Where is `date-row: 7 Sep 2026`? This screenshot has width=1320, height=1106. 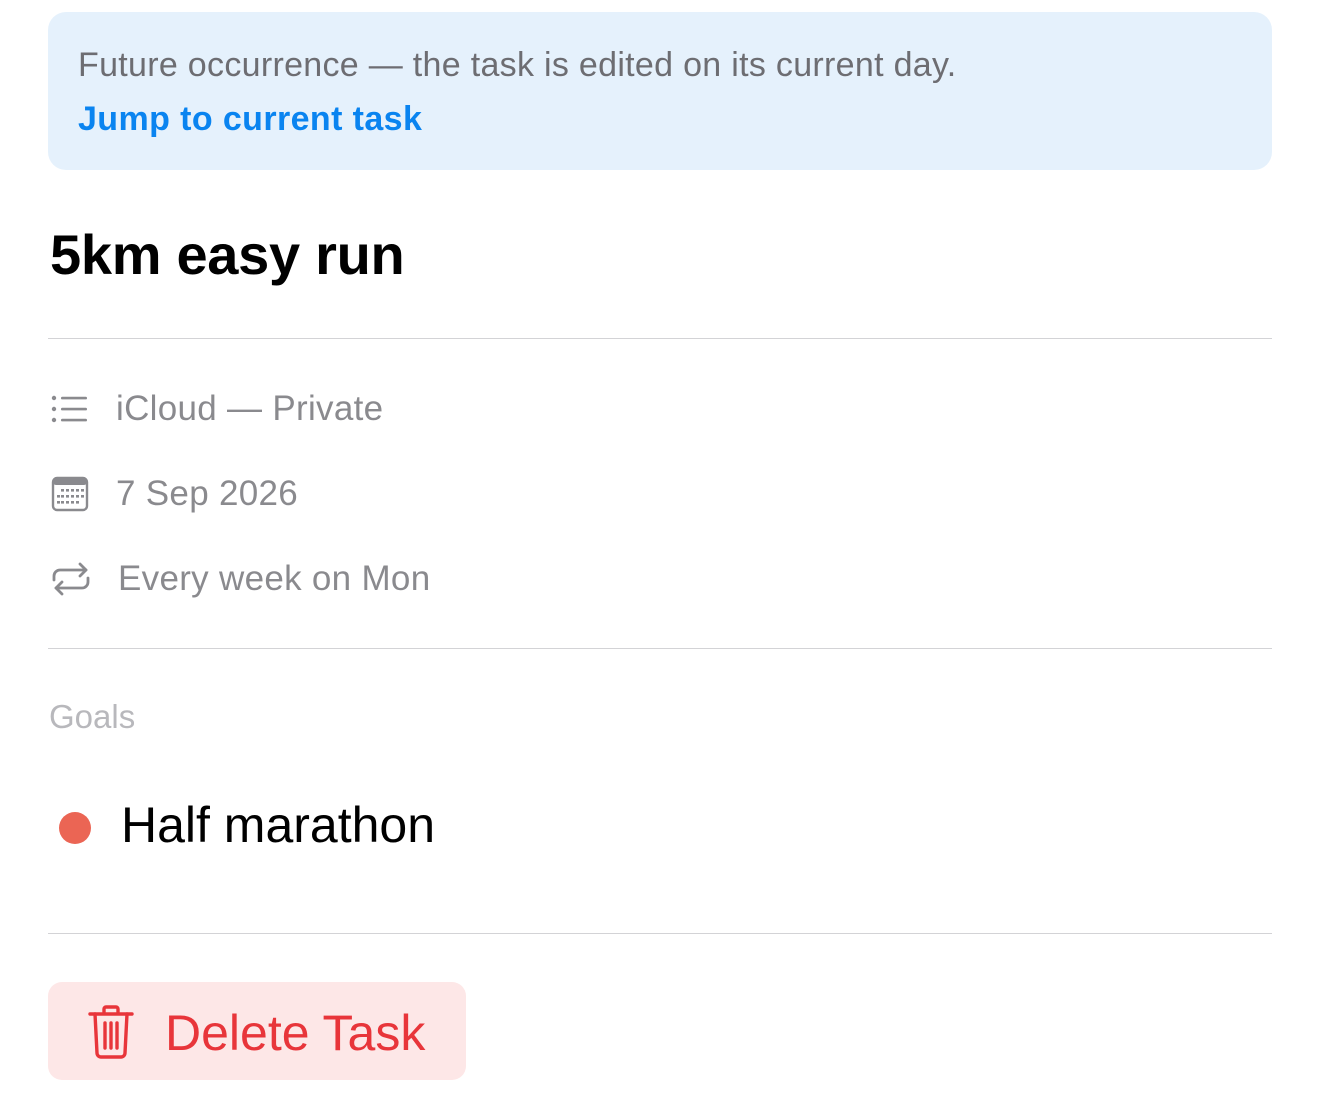
date-row: 7 Sep 2026 is located at coordinates (398, 494).